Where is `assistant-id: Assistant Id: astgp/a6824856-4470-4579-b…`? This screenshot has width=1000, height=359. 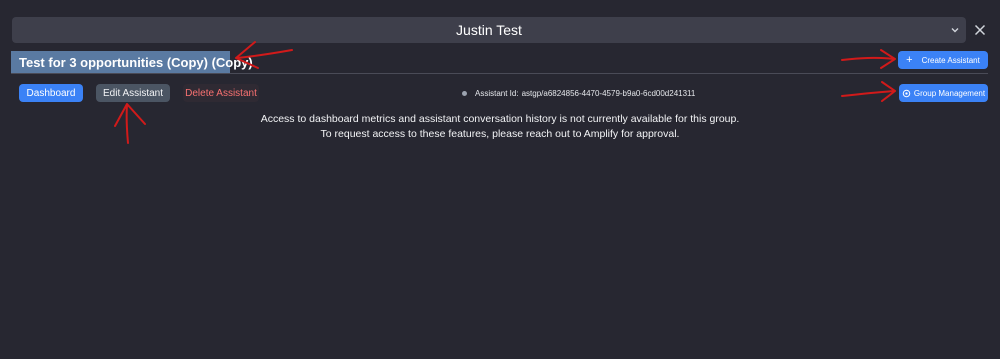
assistant-id: Assistant Id: astgp/a6824856-4470-4579-b… is located at coordinates (578, 93).